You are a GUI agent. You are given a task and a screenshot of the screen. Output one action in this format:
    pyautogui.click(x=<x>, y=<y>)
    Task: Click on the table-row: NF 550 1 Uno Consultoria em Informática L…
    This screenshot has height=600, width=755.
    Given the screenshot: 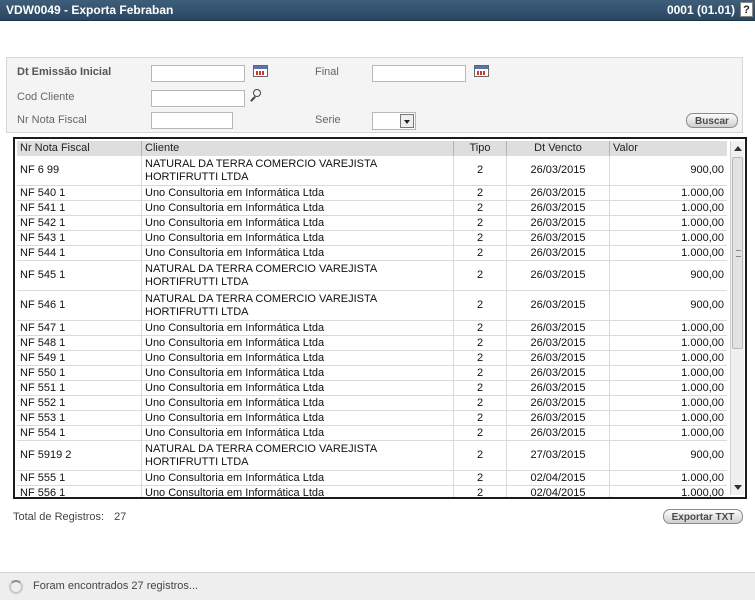 What is the action you would take?
    pyautogui.click(x=372, y=373)
    